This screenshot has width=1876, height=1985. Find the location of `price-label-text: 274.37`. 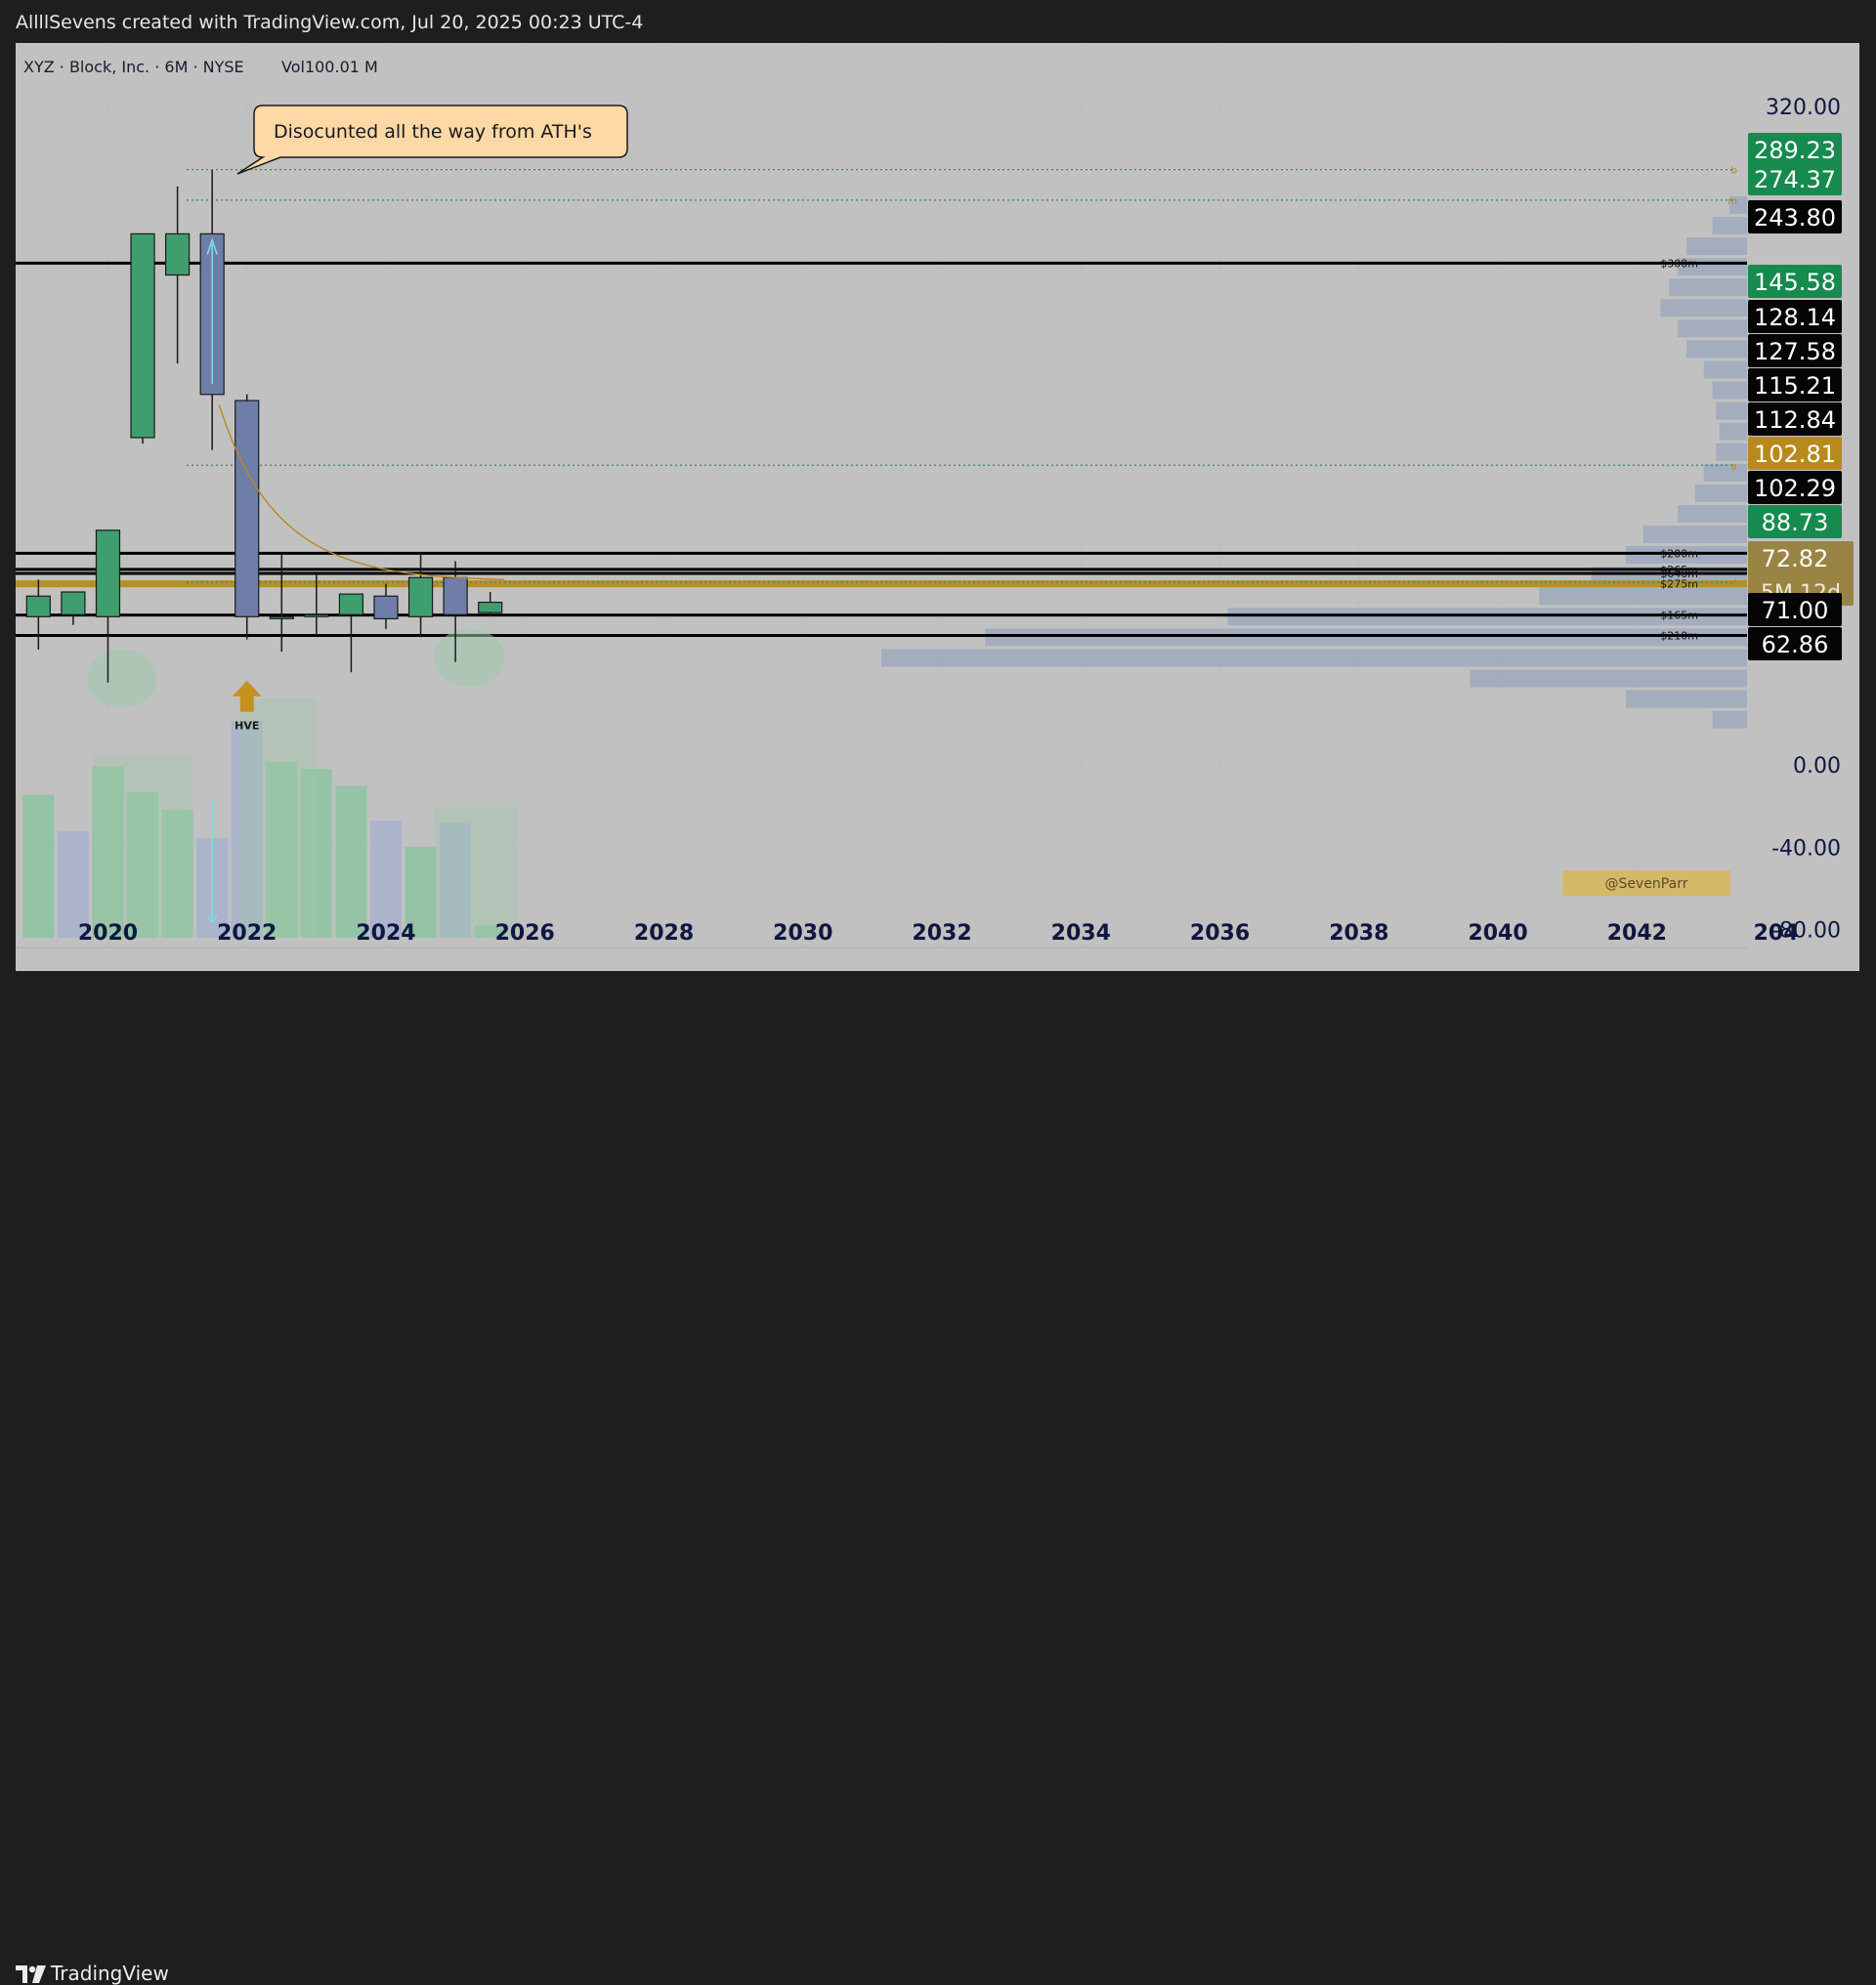

price-label-text: 274.37 is located at coordinates (1795, 179).